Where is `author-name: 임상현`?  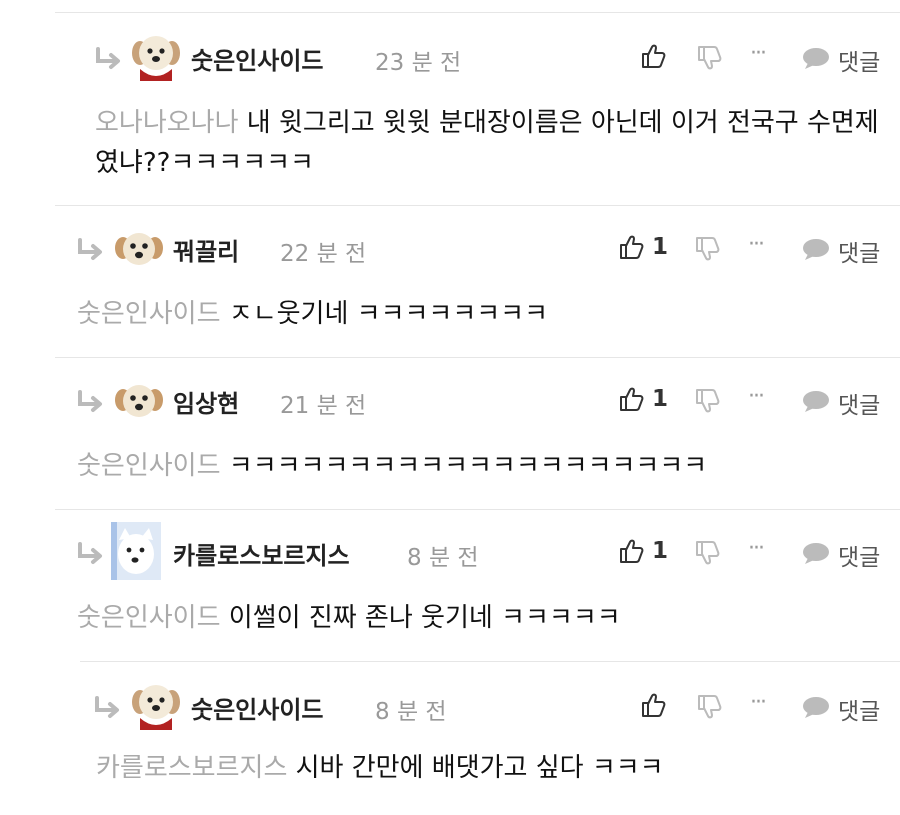 author-name: 임상현 is located at coordinates (206, 401).